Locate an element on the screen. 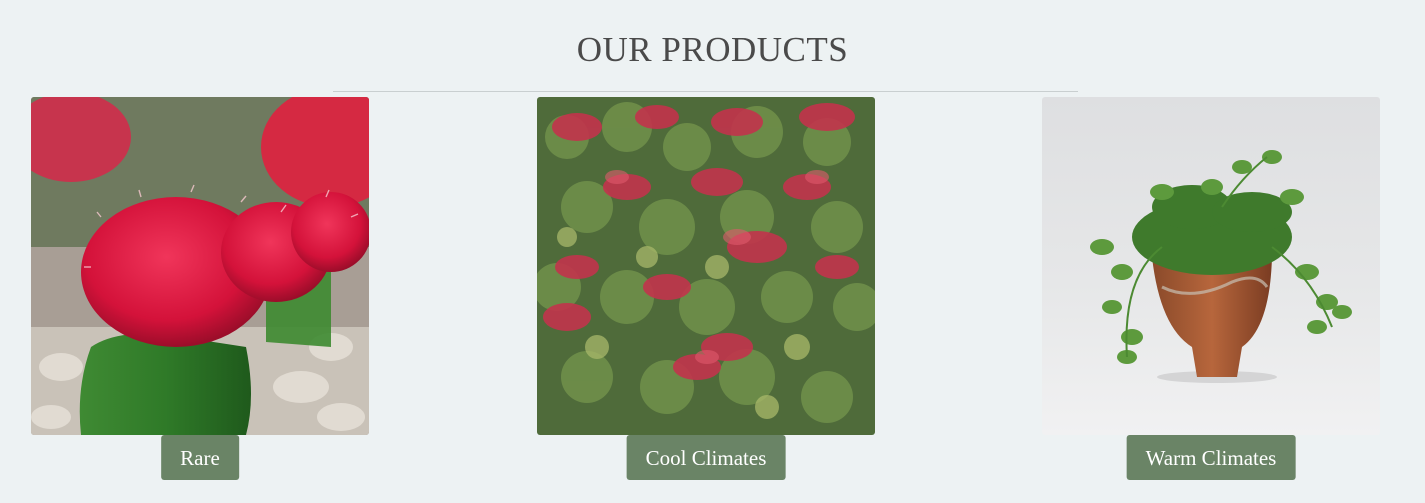 The height and width of the screenshot is (503, 1425). section-divider is located at coordinates (705, 91).